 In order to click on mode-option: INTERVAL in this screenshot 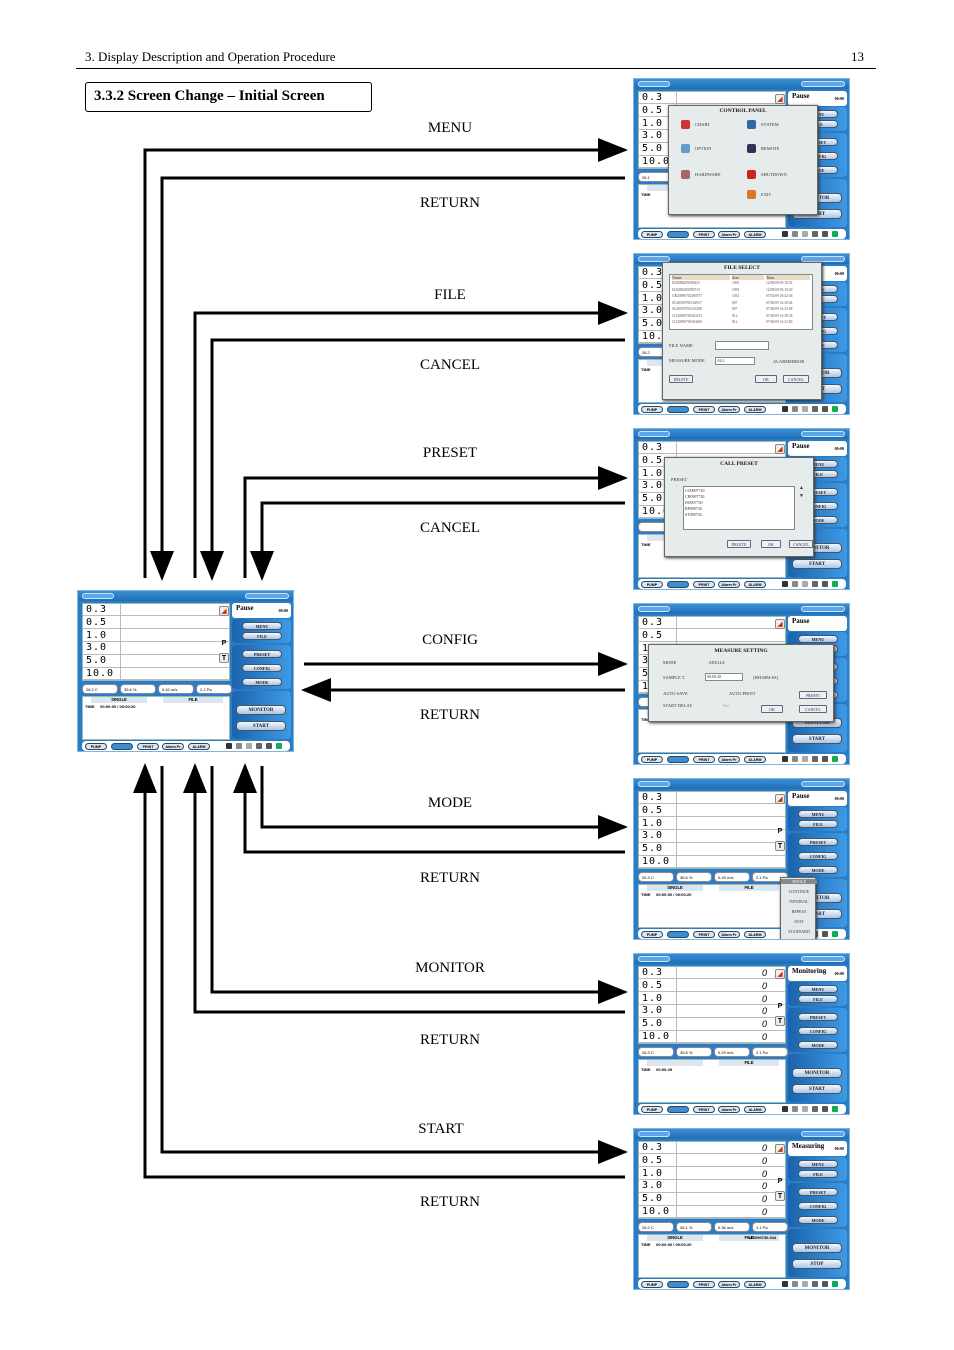, I will do `click(799, 901)`.